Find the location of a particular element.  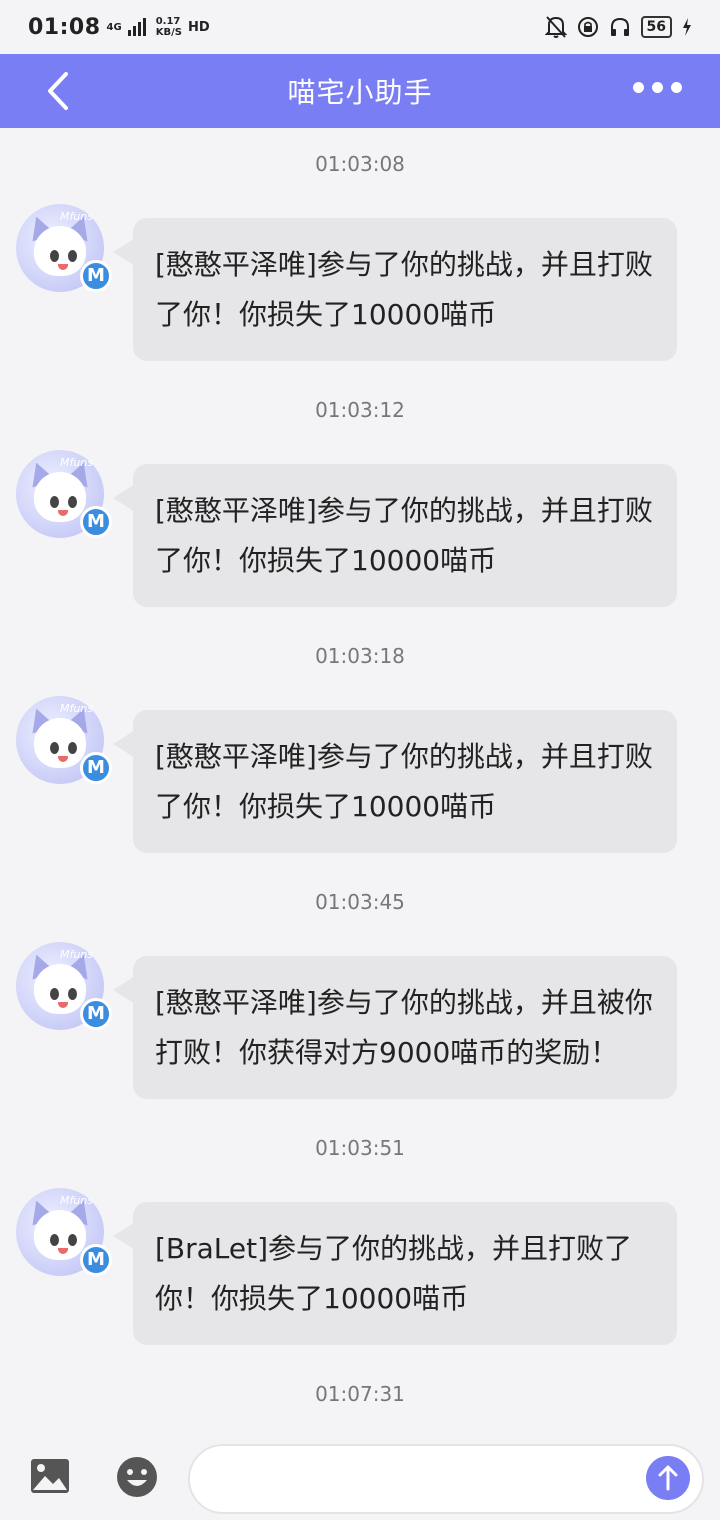

more-options-icon is located at coordinates (657, 87).